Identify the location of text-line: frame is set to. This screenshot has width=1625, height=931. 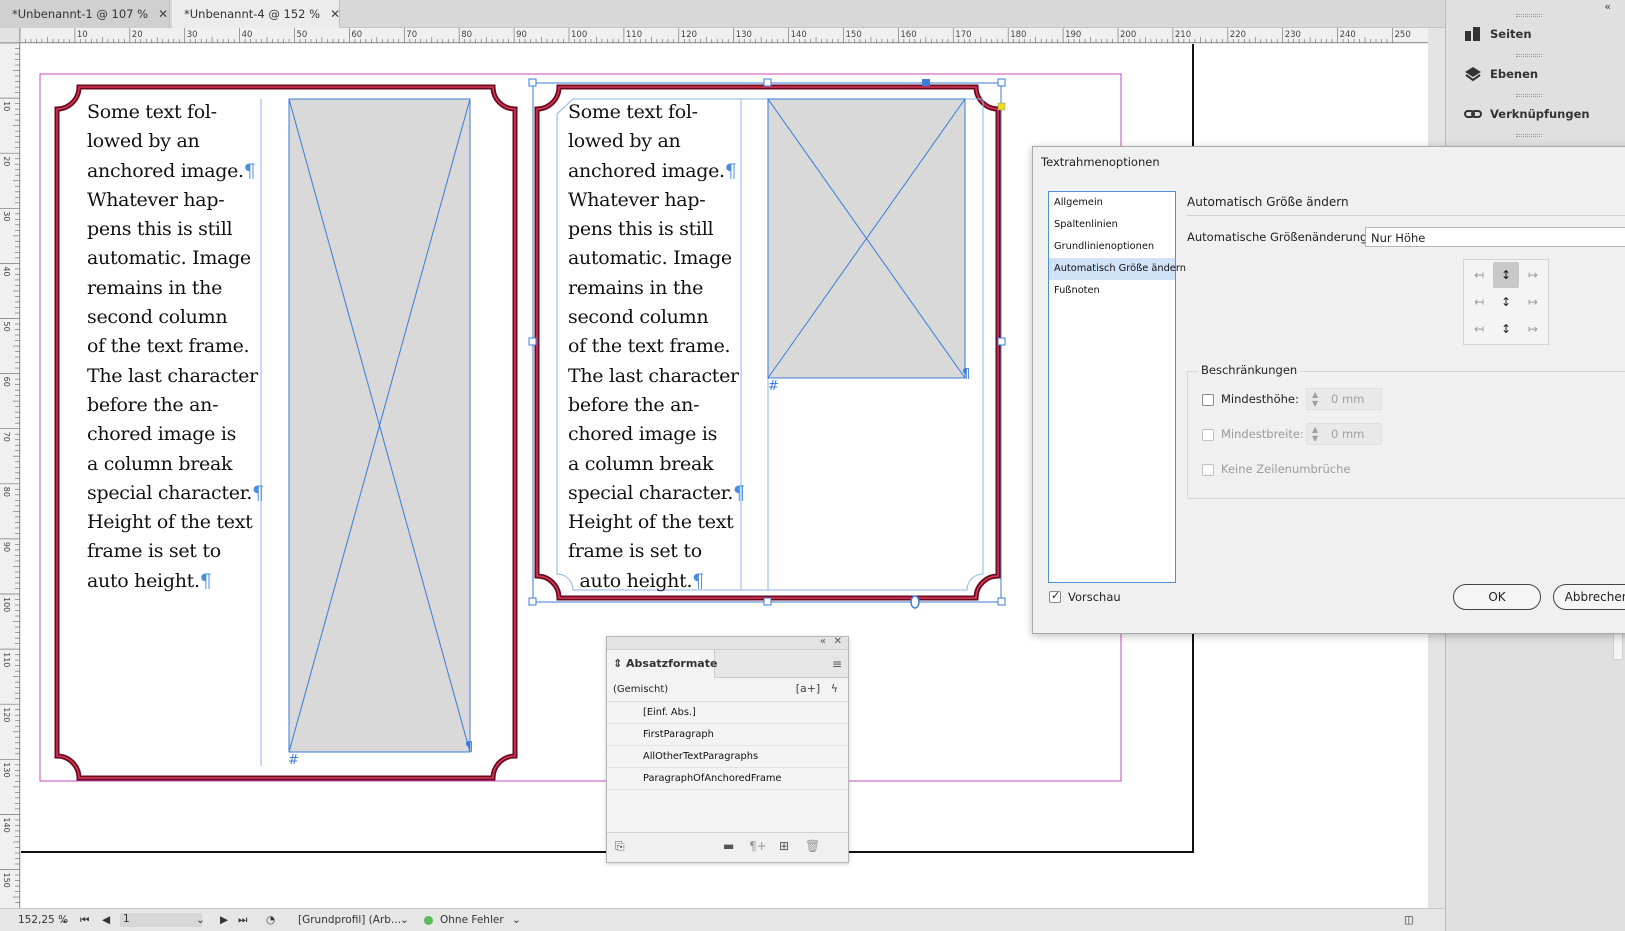
(635, 551).